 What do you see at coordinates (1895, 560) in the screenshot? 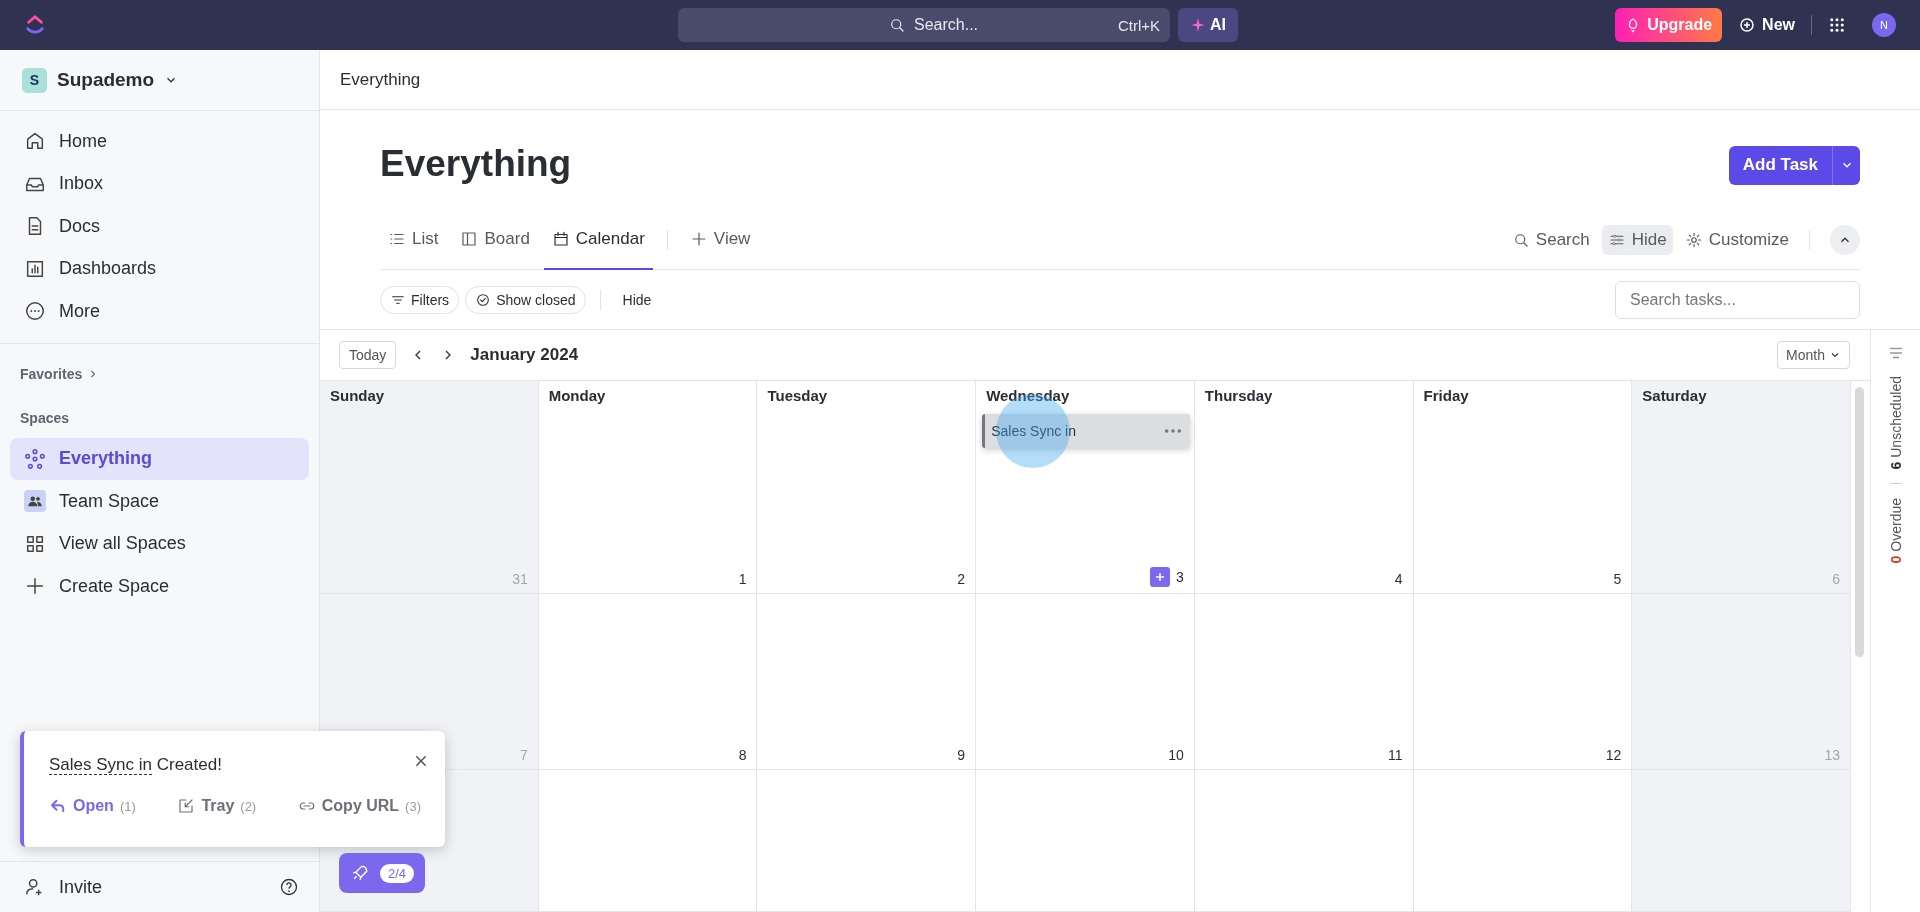
I see `count-number: 0` at bounding box center [1895, 560].